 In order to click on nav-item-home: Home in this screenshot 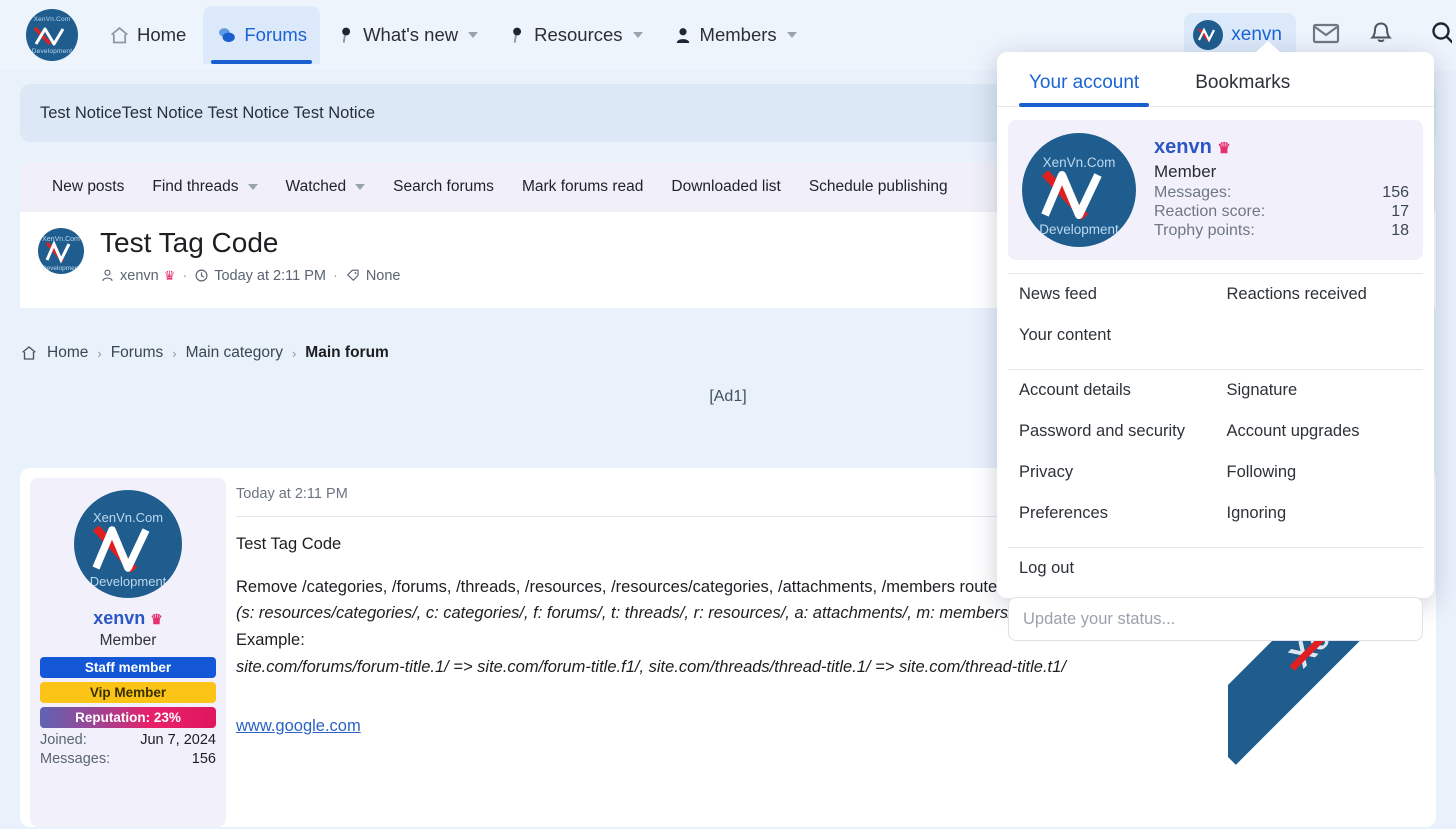, I will do `click(147, 35)`.